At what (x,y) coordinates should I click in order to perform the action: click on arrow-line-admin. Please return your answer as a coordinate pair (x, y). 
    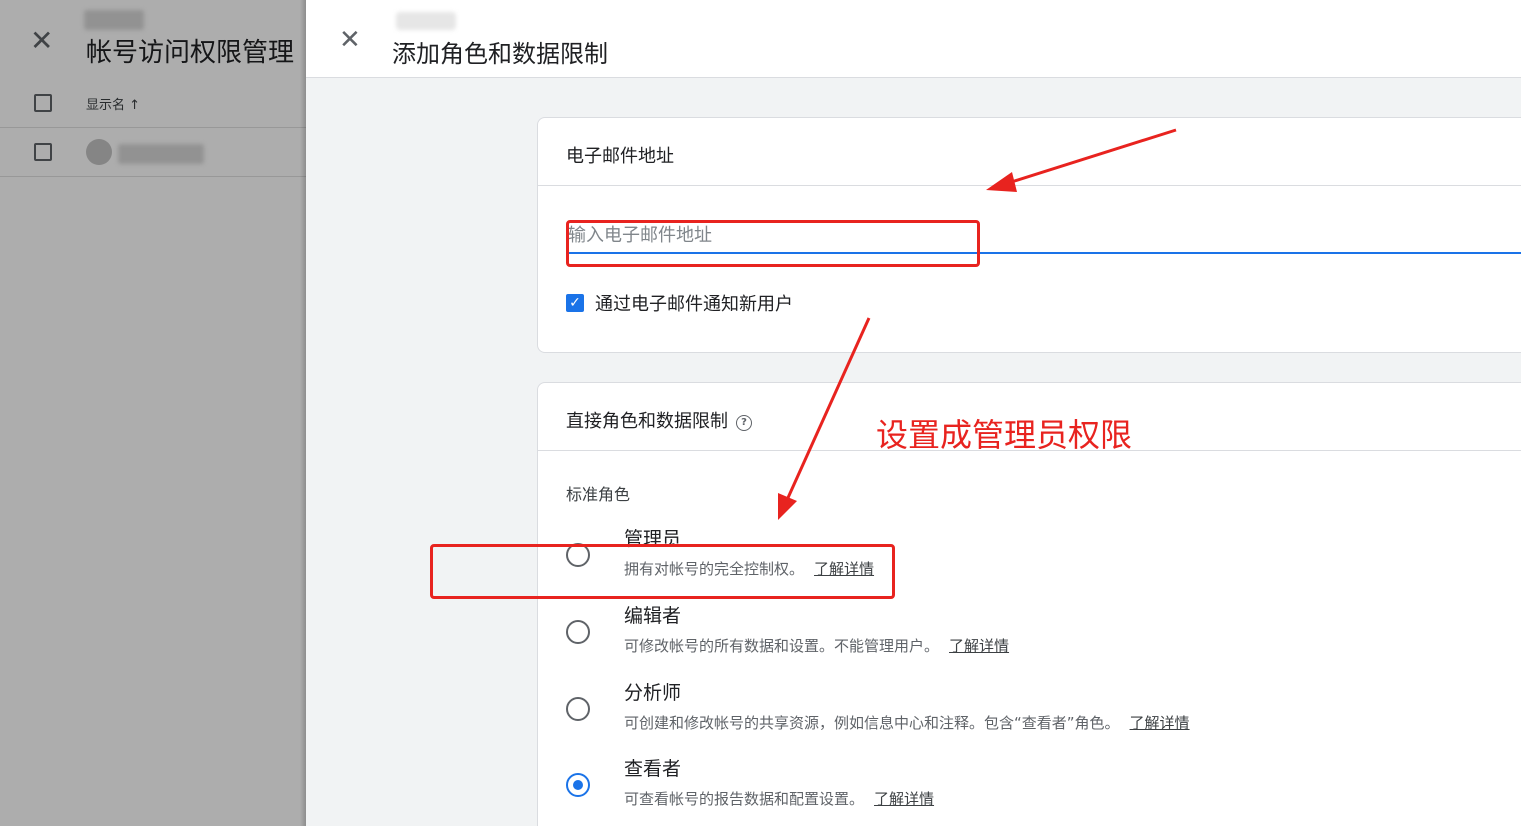
    Looking at the image, I should click on (828, 409).